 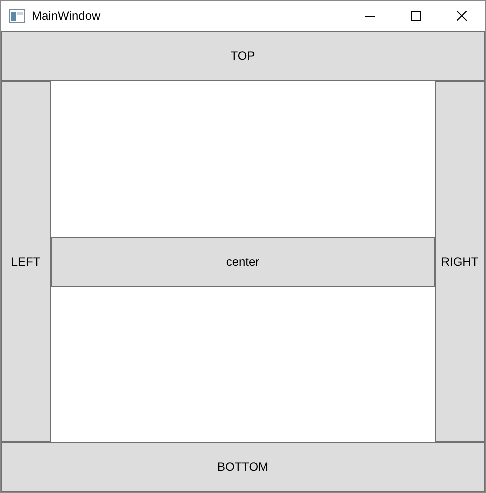 I want to click on bottom-button: BOTTOM, so click(x=243, y=467).